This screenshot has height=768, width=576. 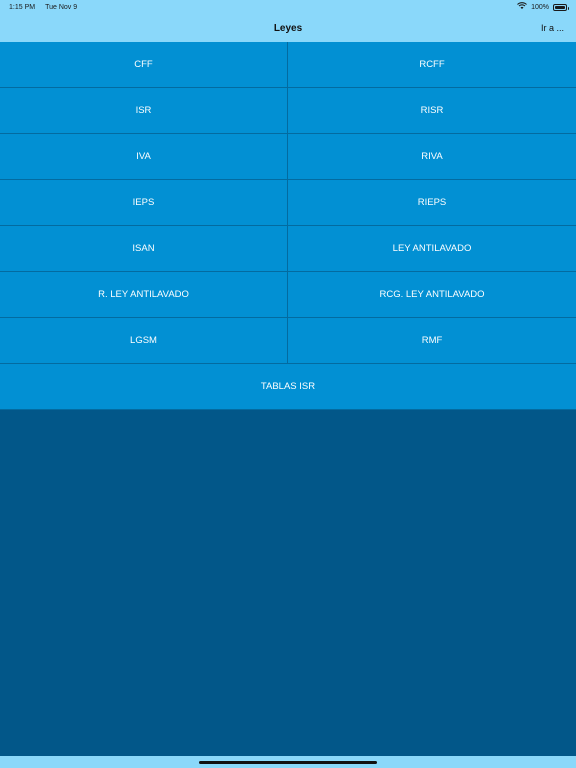 I want to click on law-button-iva: IVA, so click(x=144, y=157).